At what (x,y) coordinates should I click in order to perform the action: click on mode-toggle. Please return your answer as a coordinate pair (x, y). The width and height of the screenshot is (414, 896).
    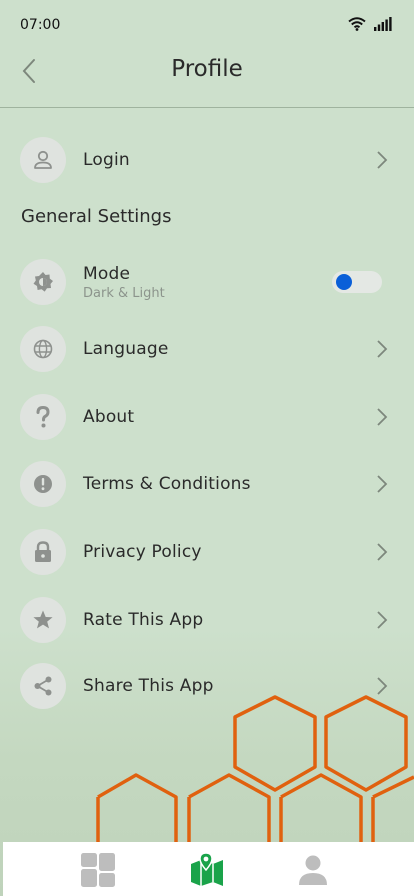
    Looking at the image, I should click on (357, 282).